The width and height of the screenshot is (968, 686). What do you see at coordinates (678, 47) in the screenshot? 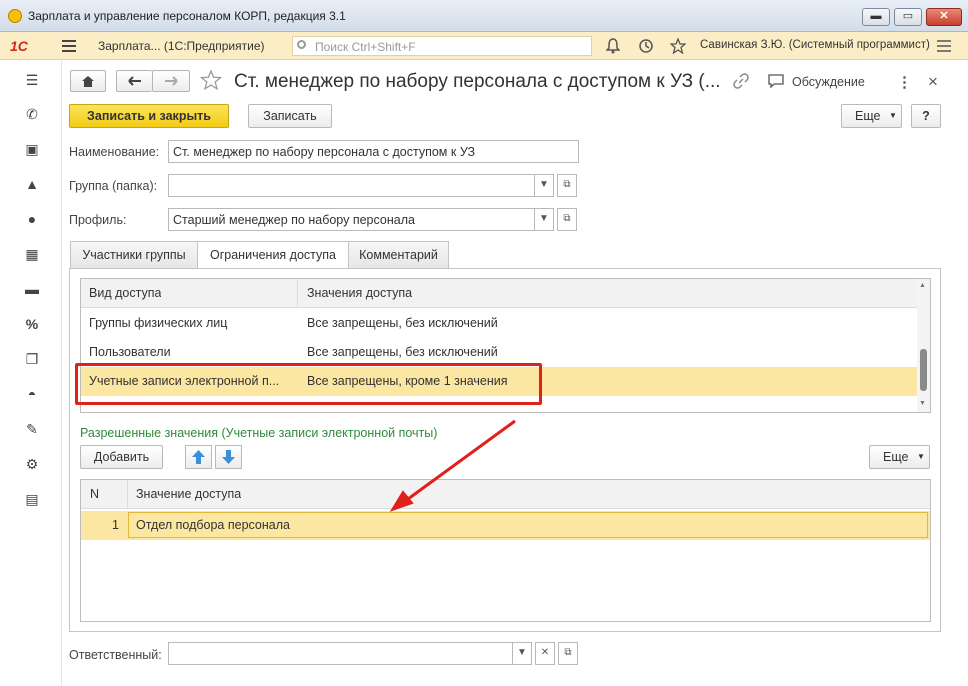
I see `star-icon` at bounding box center [678, 47].